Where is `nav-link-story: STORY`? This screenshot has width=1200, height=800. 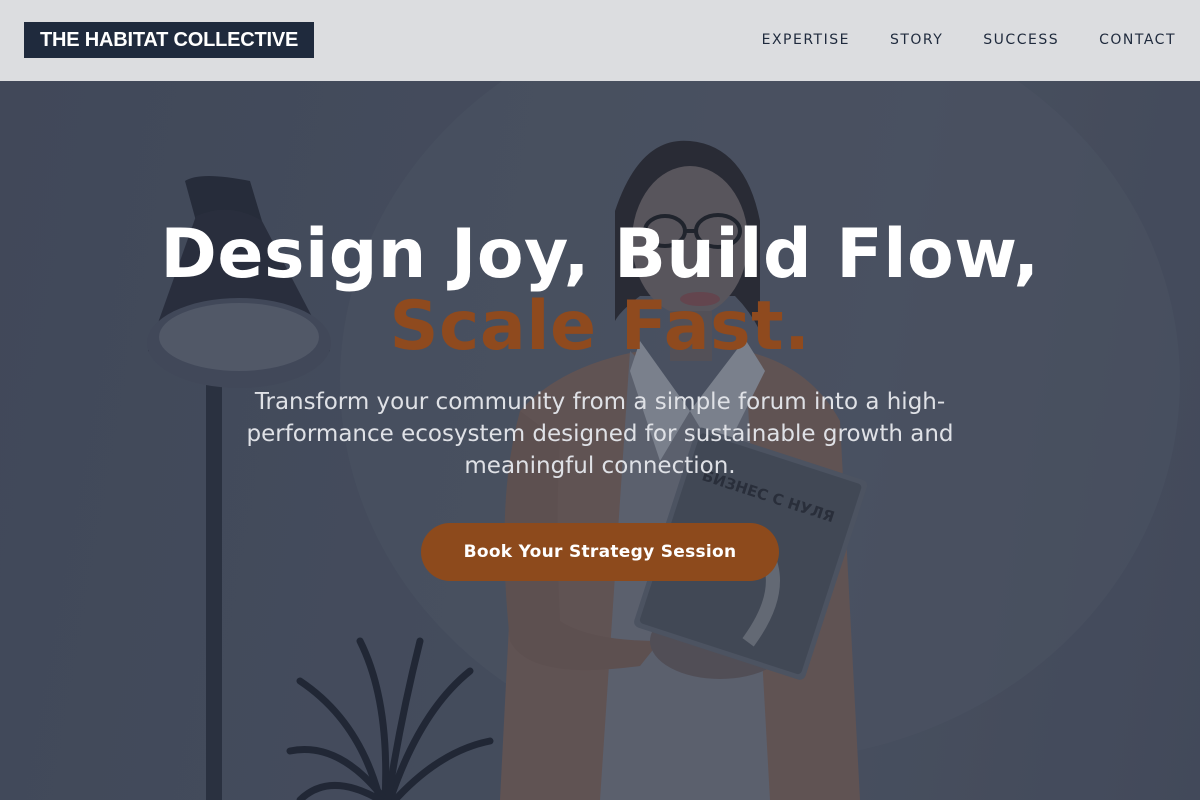
nav-link-story: STORY is located at coordinates (916, 40).